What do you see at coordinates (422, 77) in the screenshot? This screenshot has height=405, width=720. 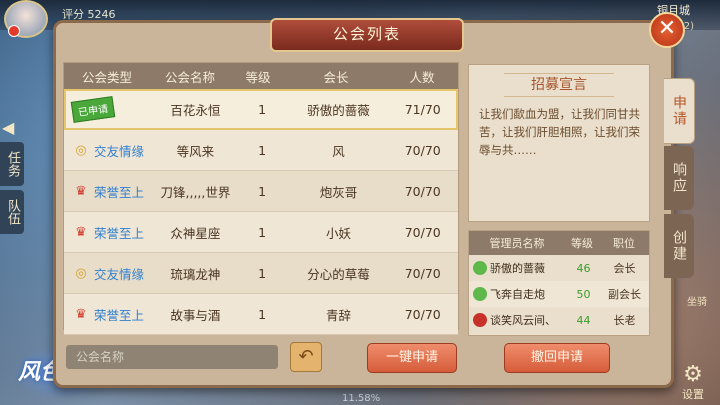 I see `header-count: 人数` at bounding box center [422, 77].